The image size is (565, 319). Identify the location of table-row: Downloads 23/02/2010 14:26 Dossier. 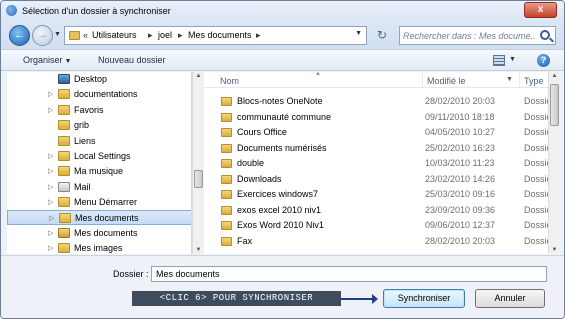
(376, 179).